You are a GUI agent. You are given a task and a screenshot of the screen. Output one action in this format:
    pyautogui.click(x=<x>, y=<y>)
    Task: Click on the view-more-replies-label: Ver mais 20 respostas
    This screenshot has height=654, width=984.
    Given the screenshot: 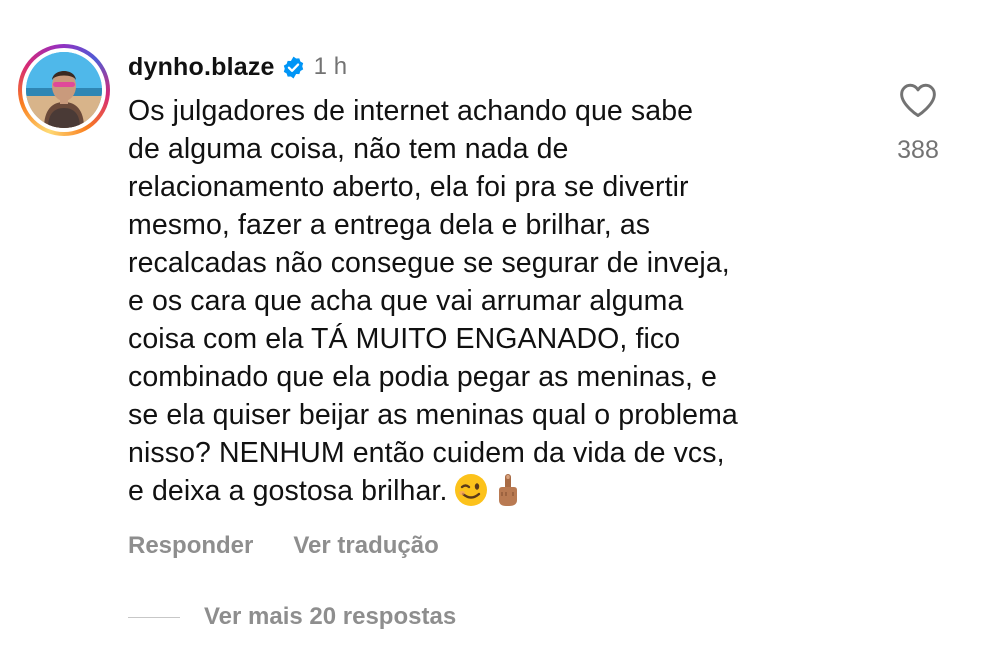 What is the action you would take?
    pyautogui.click(x=330, y=616)
    